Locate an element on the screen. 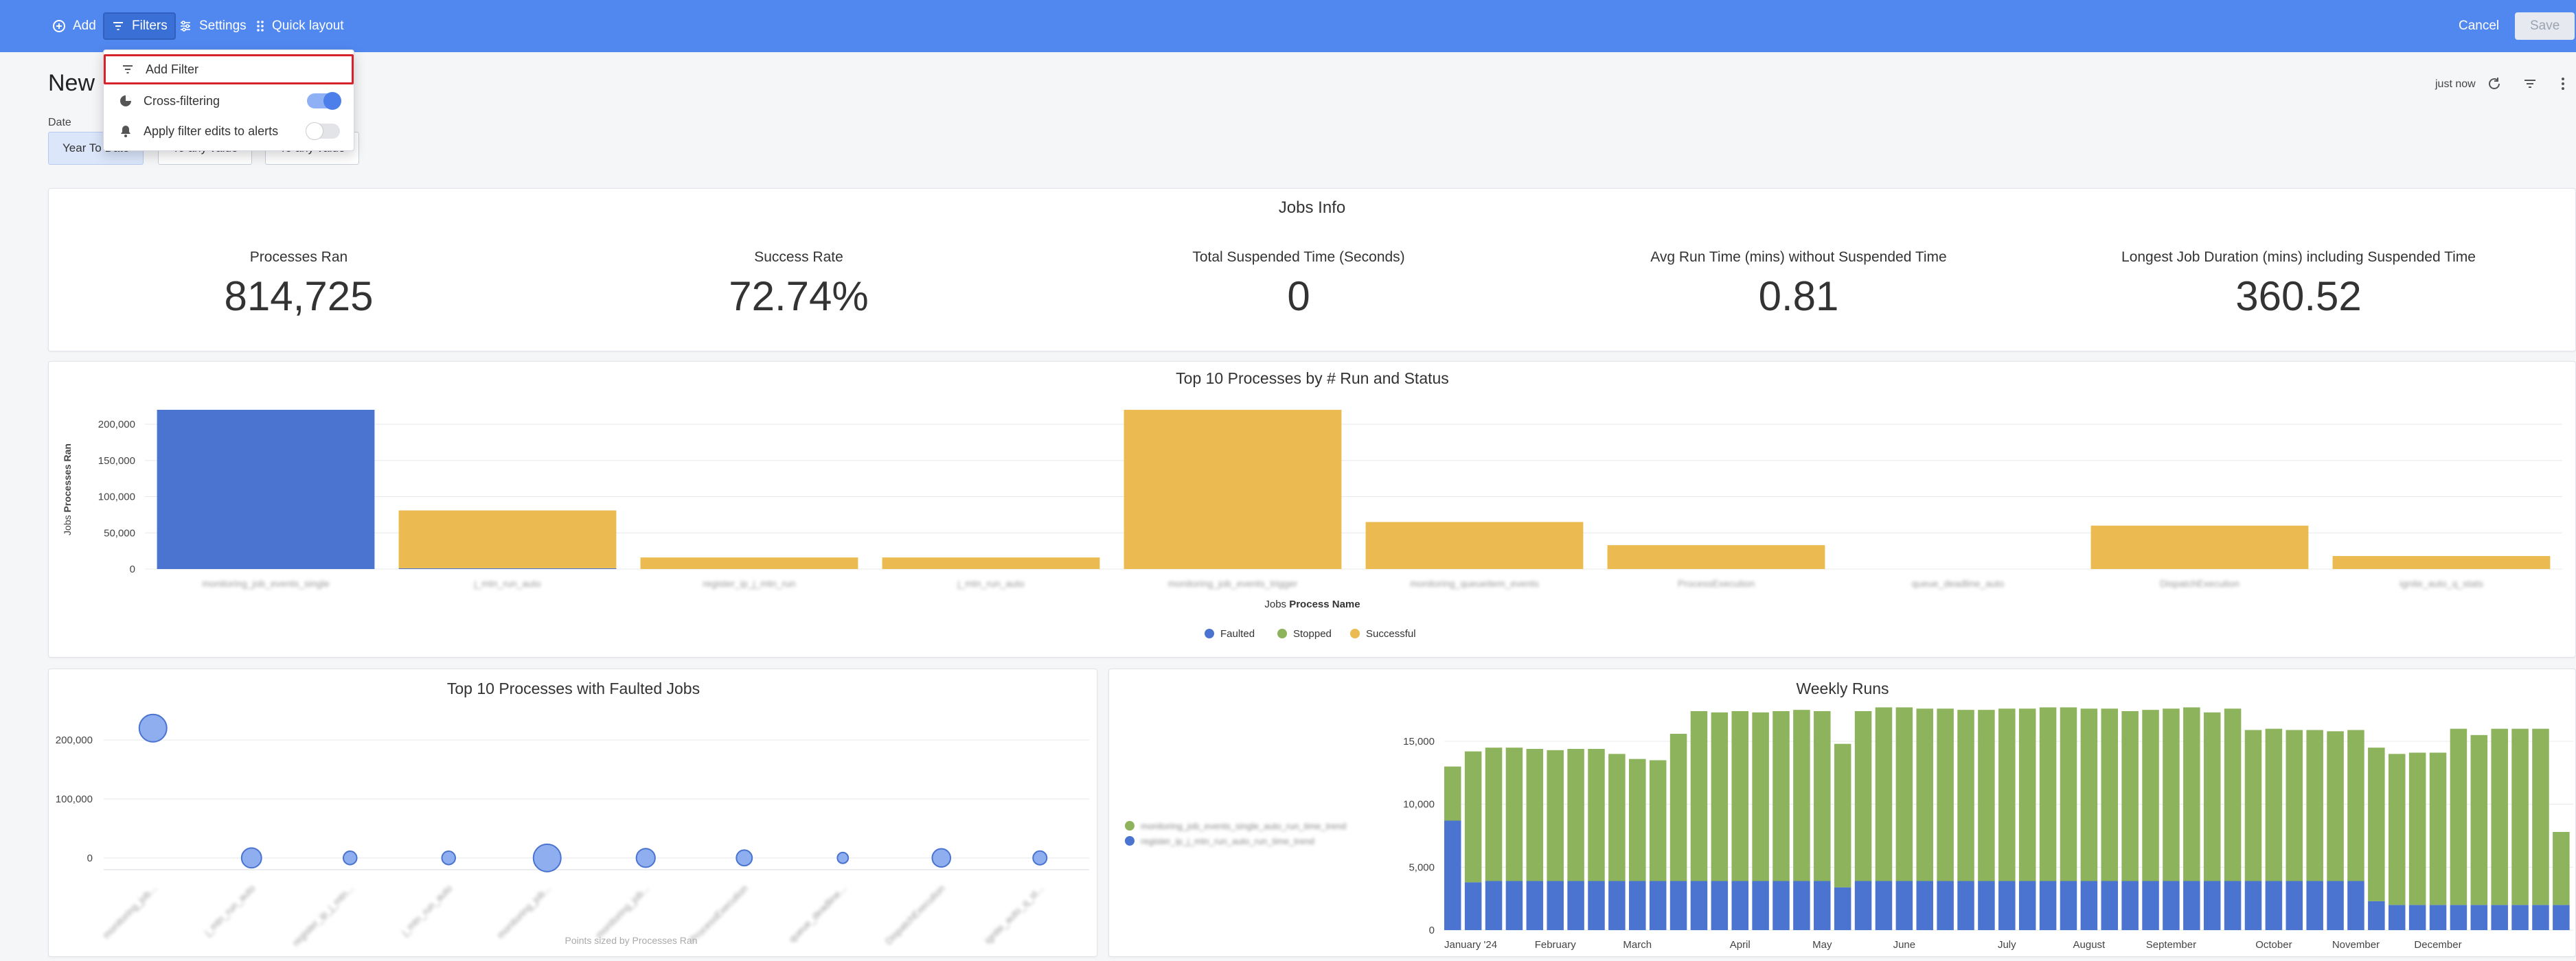  add-button: Add is located at coordinates (74, 26).